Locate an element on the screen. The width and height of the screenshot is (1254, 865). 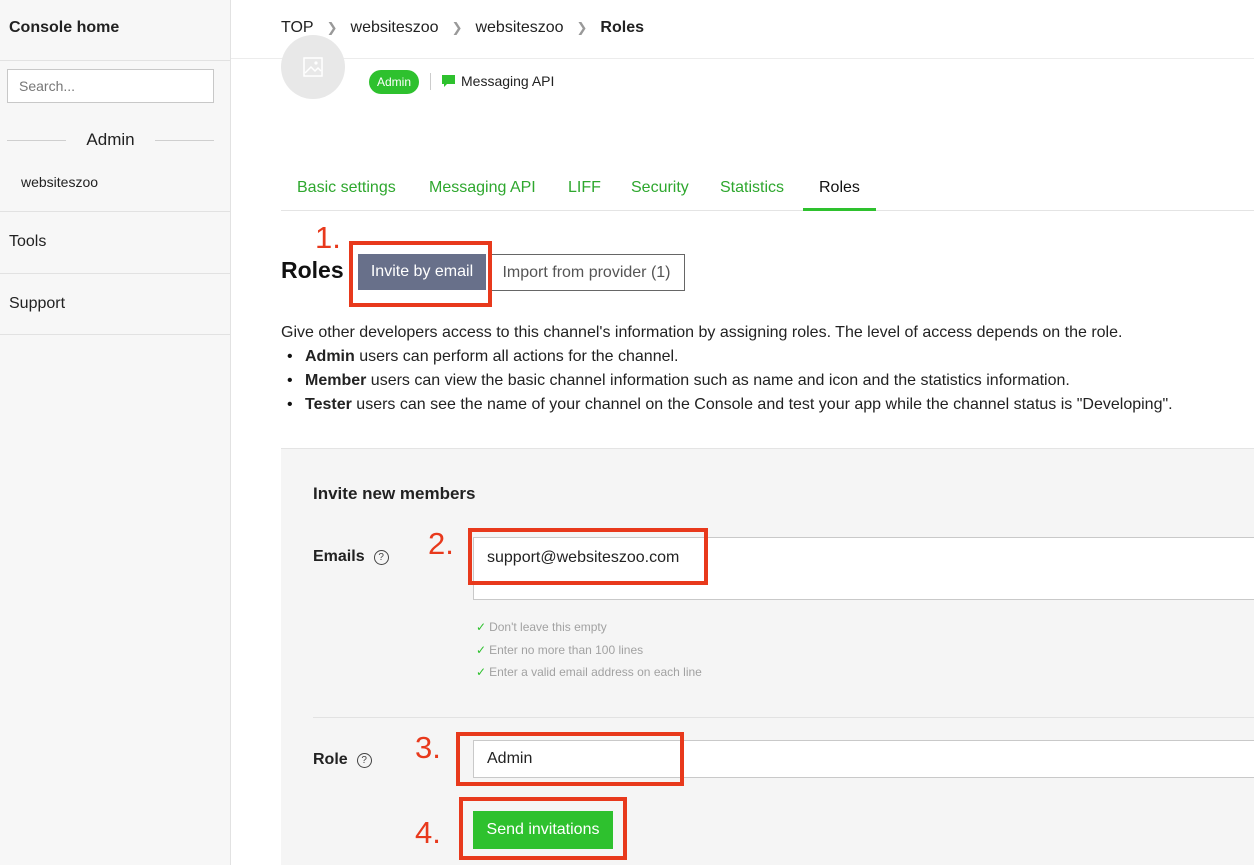
panel-divider is located at coordinates (783, 717).